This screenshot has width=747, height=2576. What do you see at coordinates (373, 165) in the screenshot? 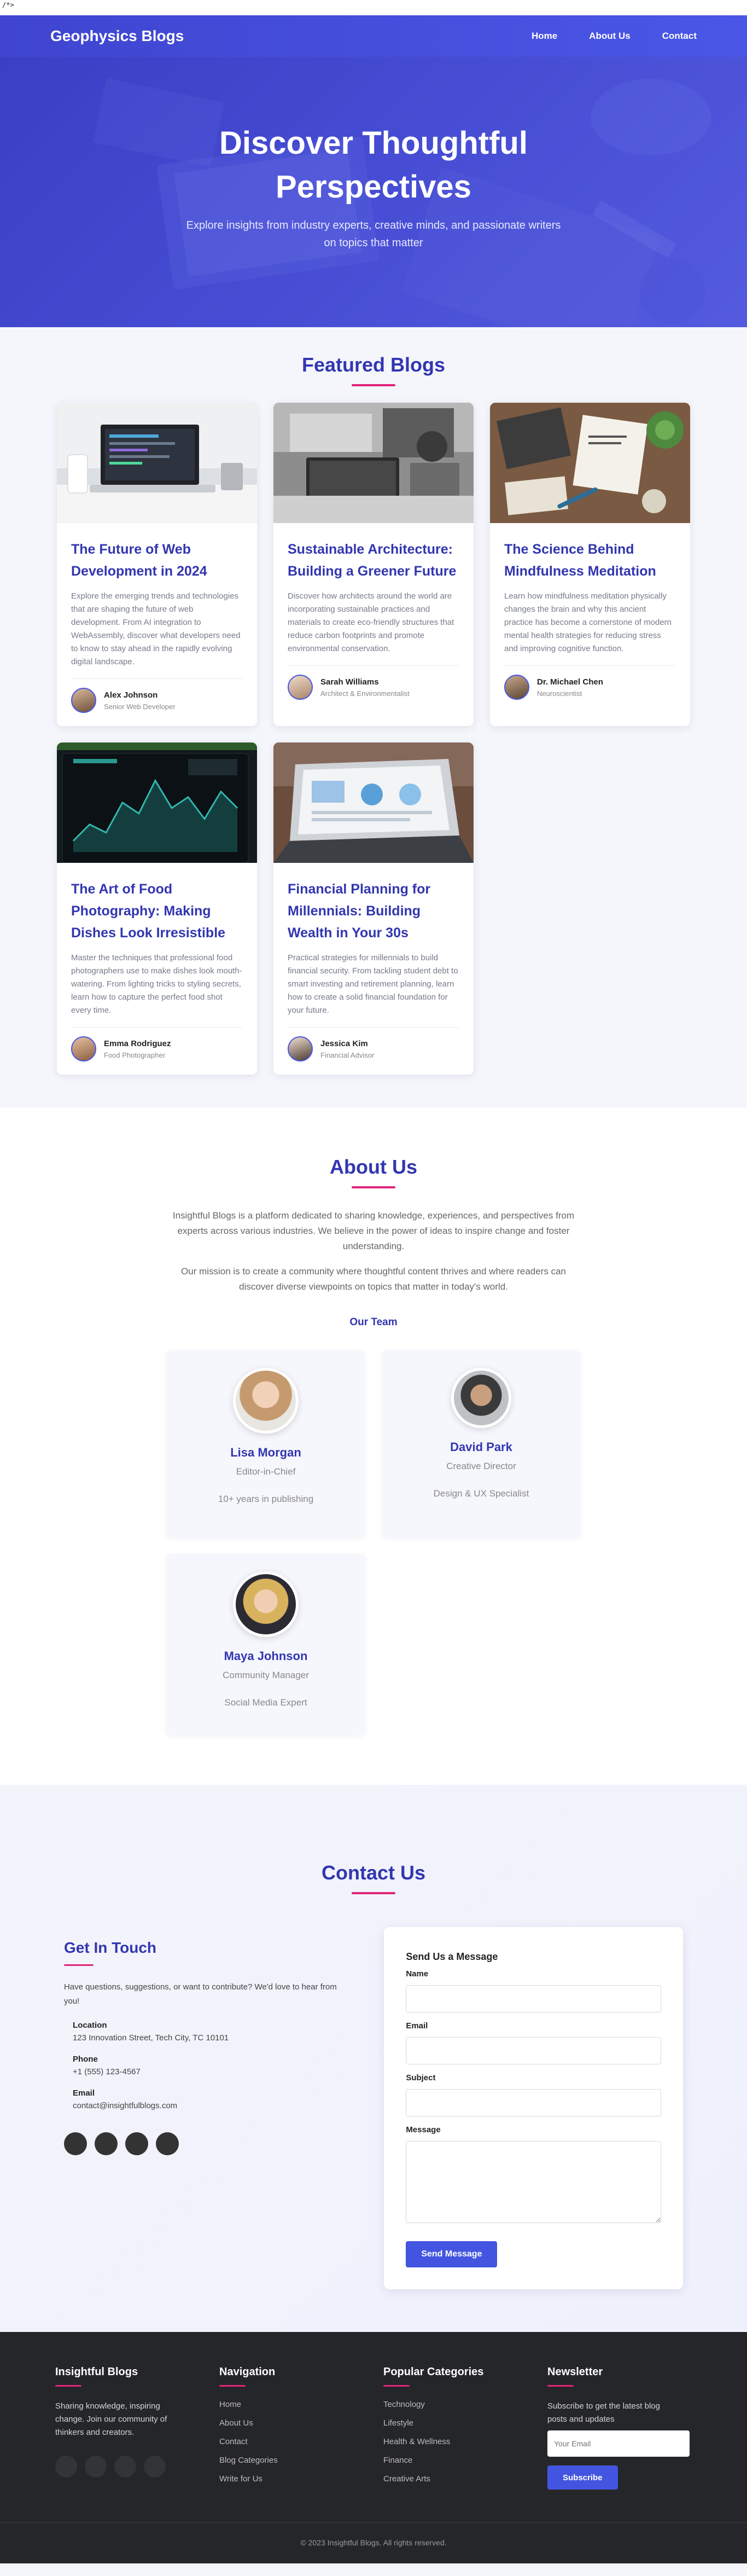
I see `hero-title: Discover Thoughtful Perspectives` at bounding box center [373, 165].